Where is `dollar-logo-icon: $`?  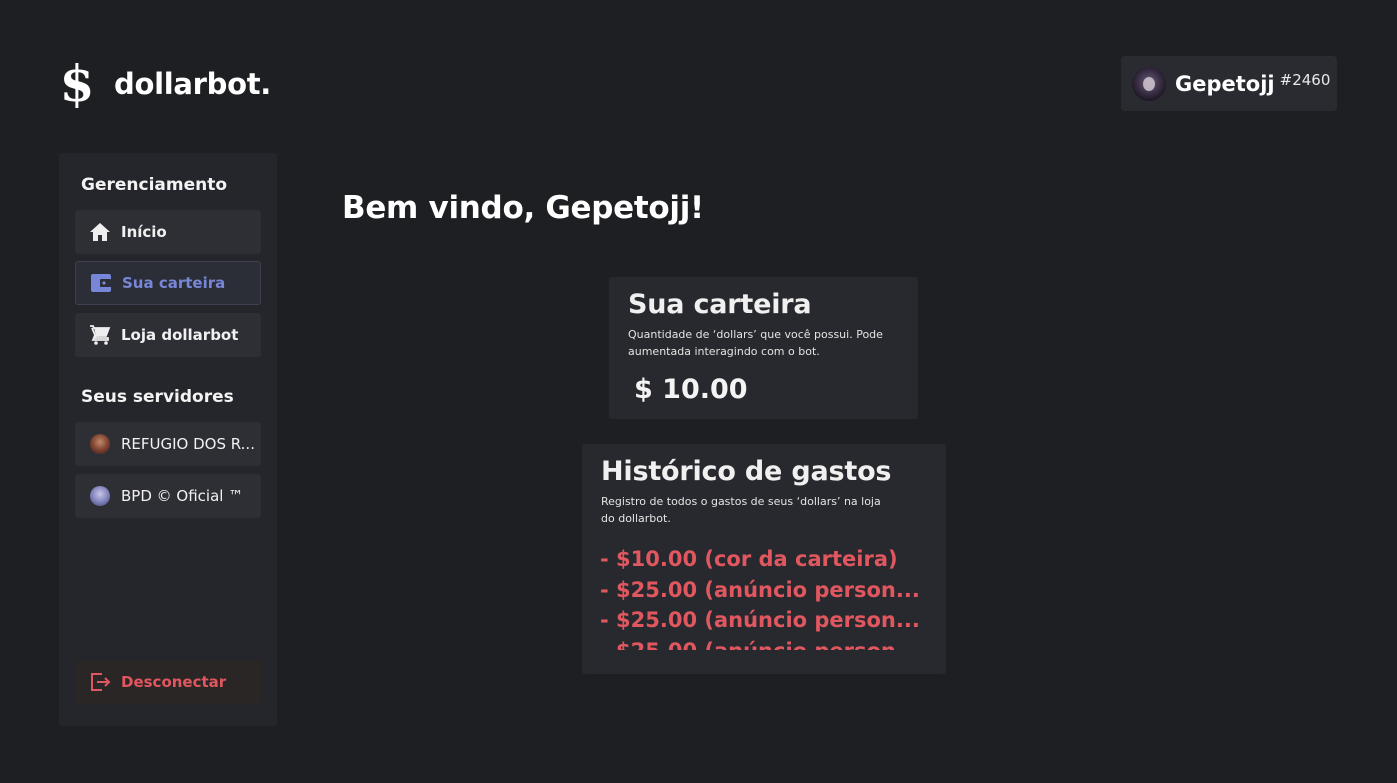 dollar-logo-icon: $ is located at coordinates (77, 83).